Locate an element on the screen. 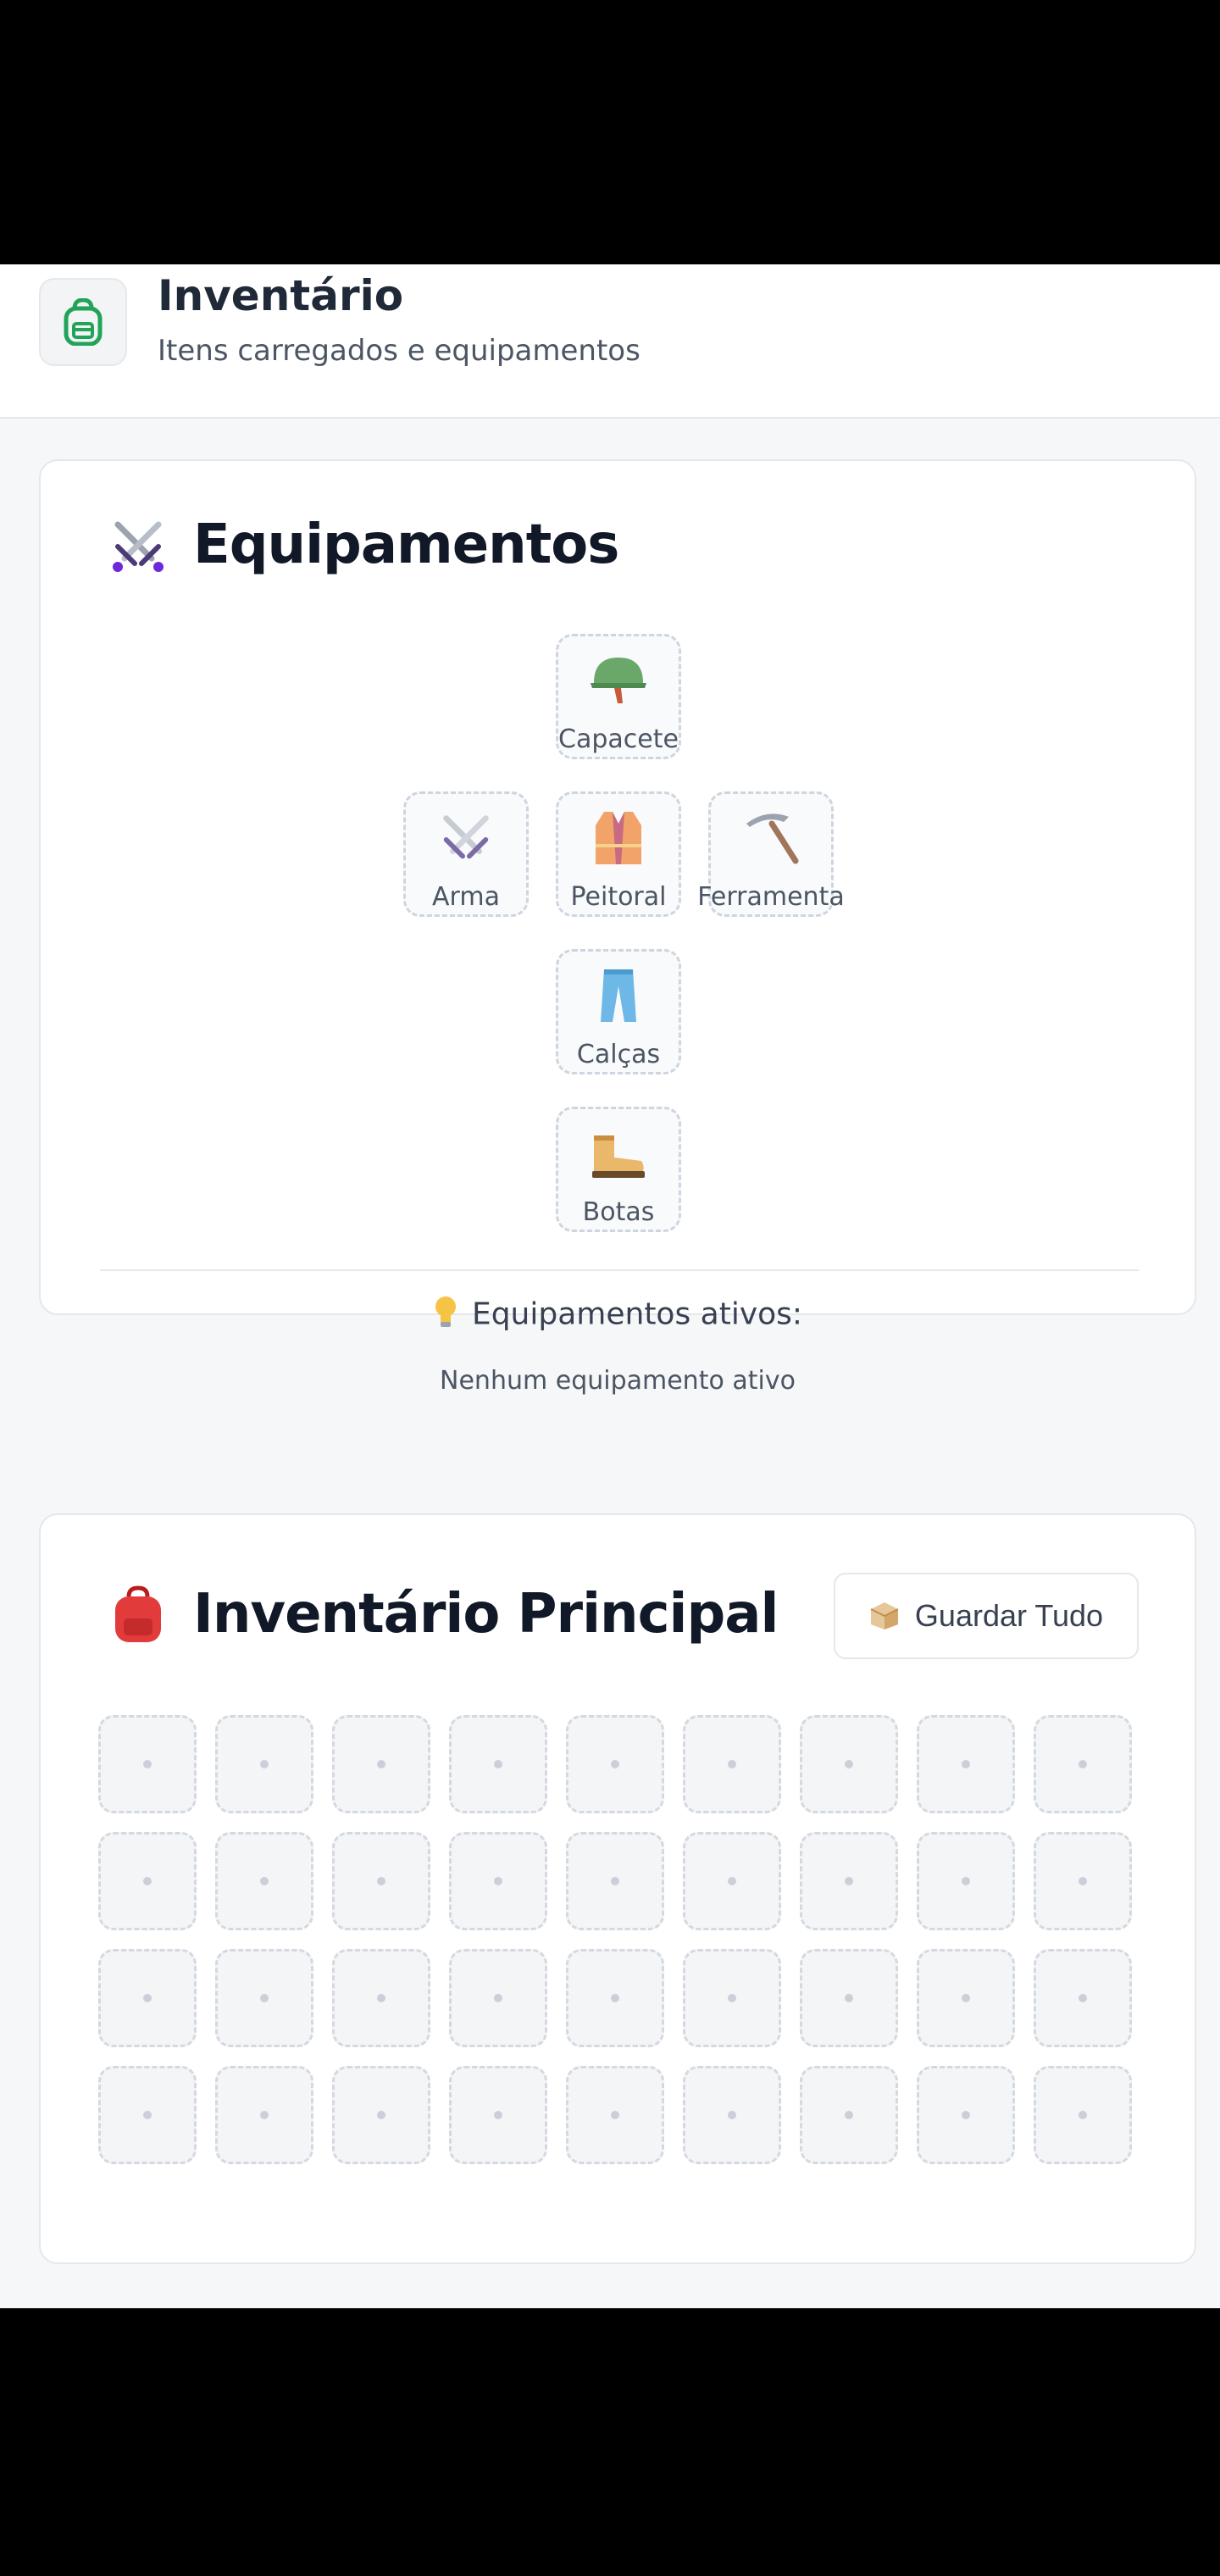  store-all-button: Guardar Tudo is located at coordinates (986, 1616).